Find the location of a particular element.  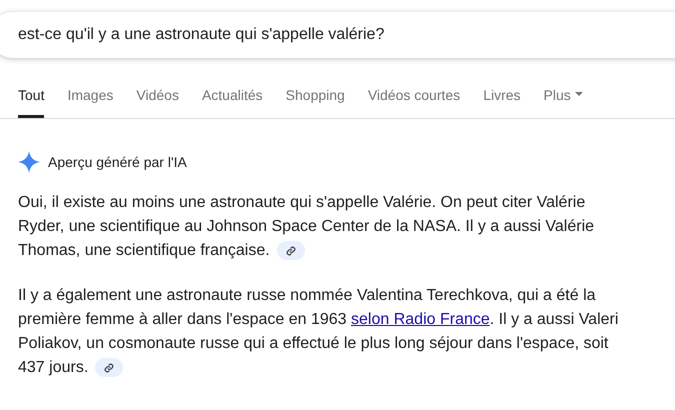

tab: Images is located at coordinates (90, 101).